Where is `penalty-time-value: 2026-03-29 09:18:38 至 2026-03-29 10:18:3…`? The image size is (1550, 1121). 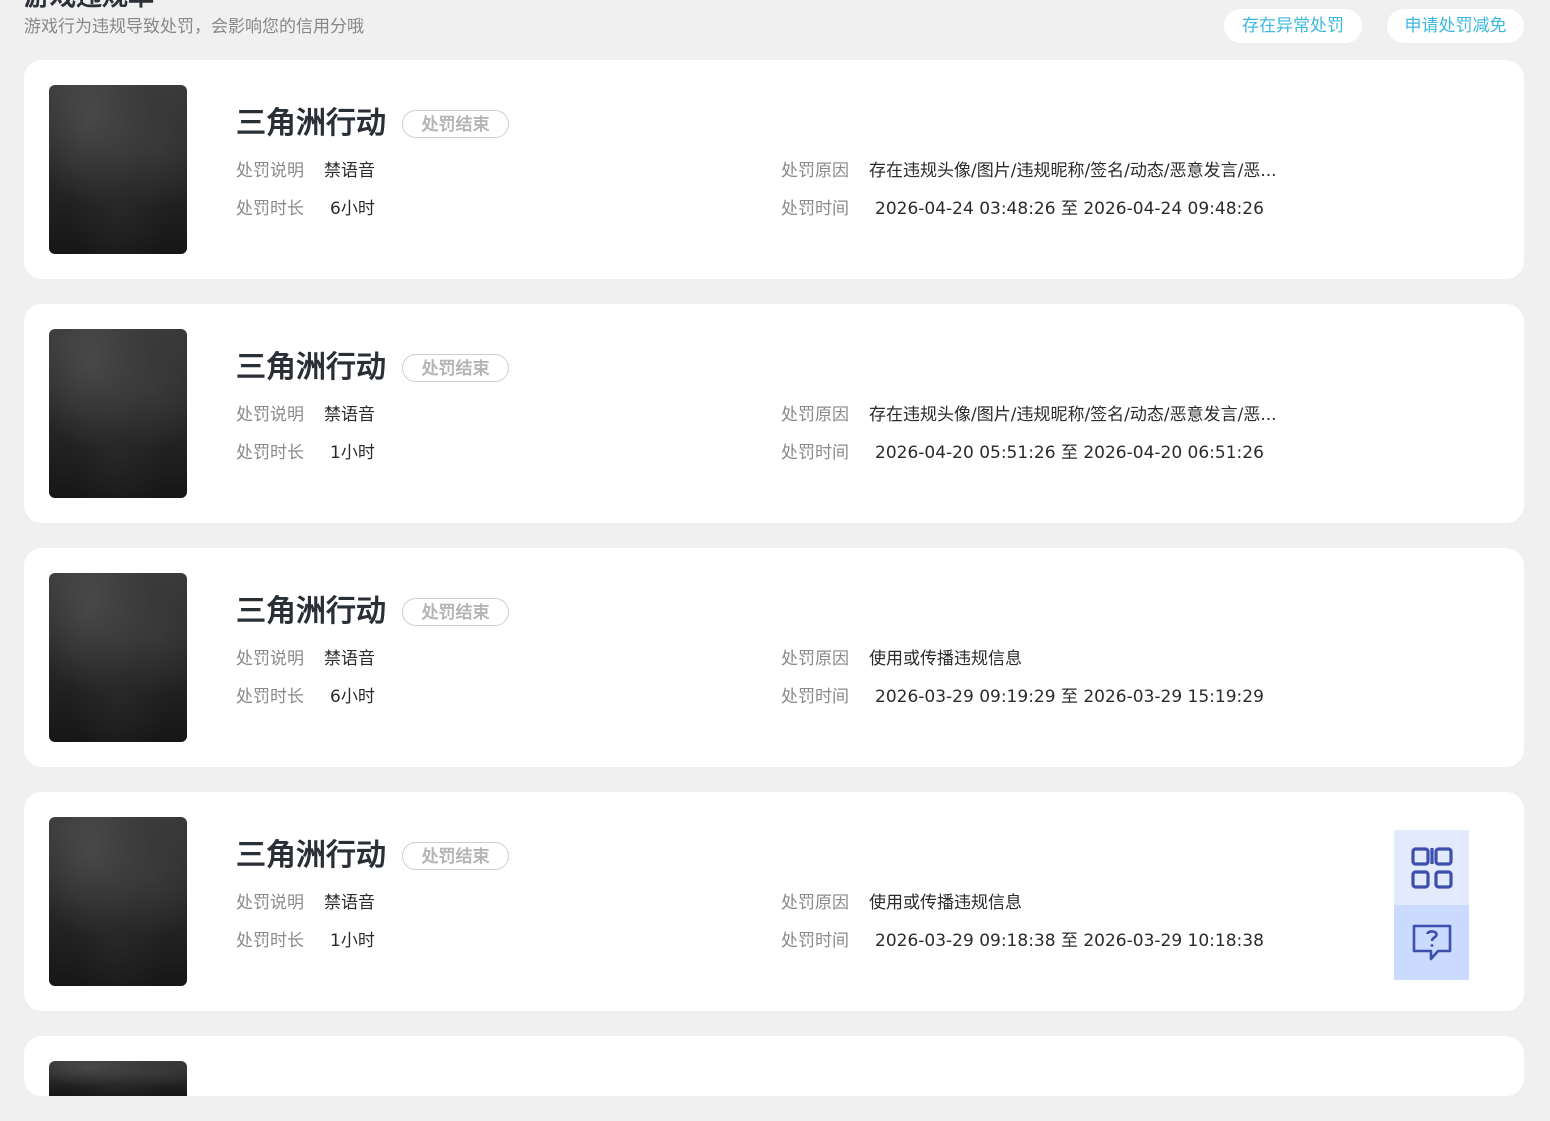 penalty-time-value: 2026-03-29 09:18:38 至 2026-03-29 10:18:3… is located at coordinates (1069, 941).